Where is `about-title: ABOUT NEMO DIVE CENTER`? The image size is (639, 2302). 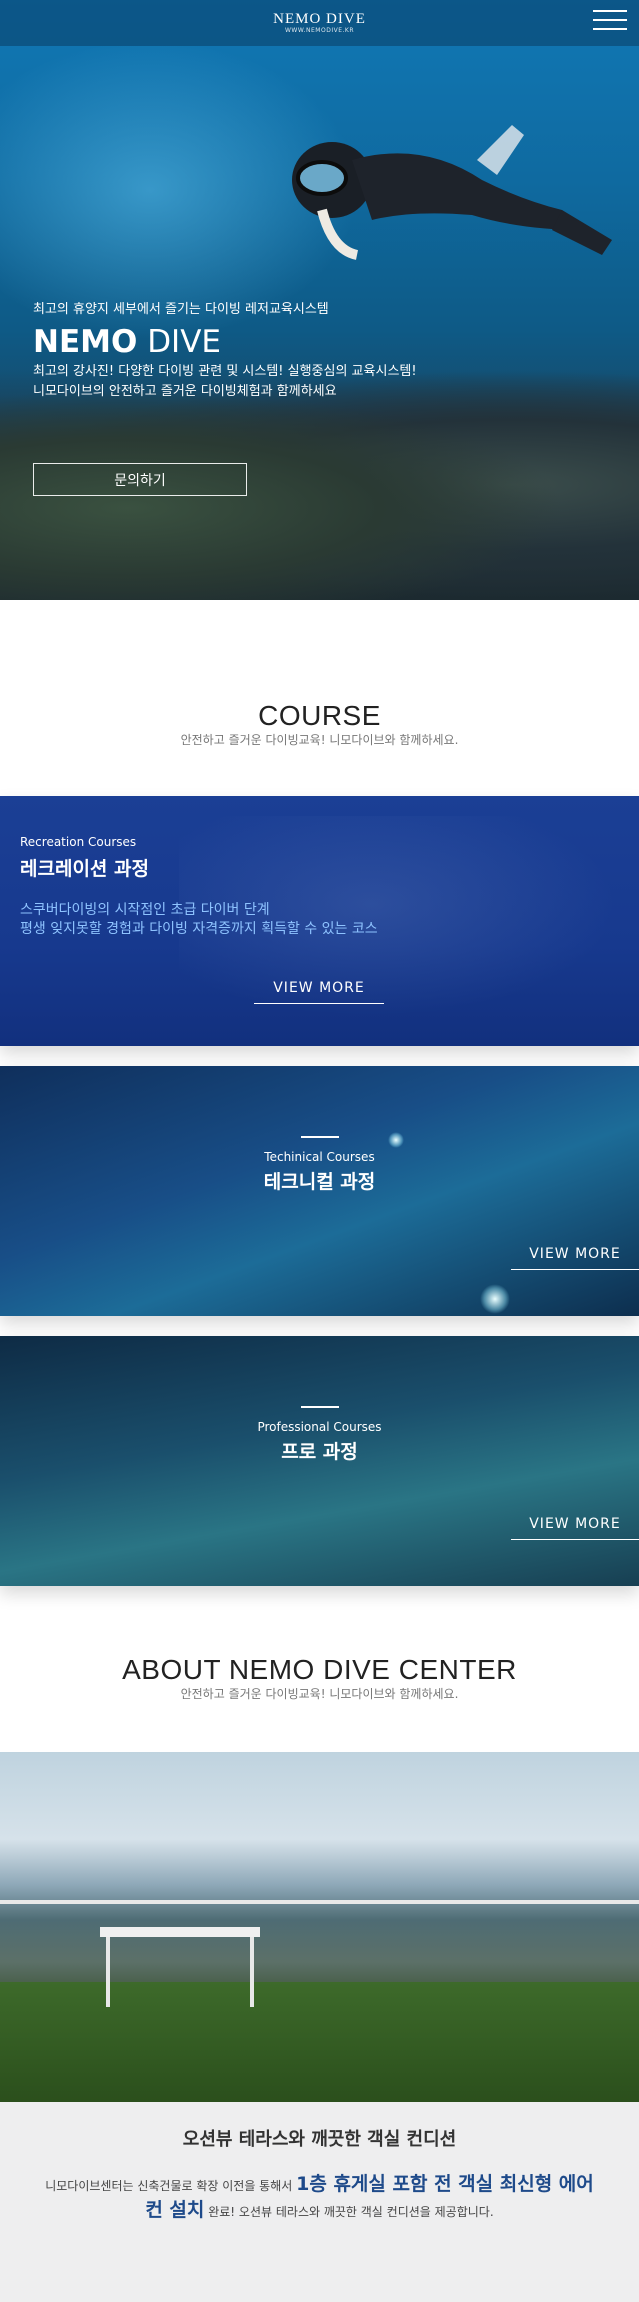
about-title: ABOUT NEMO DIVE CENTER is located at coordinates (319, 1669).